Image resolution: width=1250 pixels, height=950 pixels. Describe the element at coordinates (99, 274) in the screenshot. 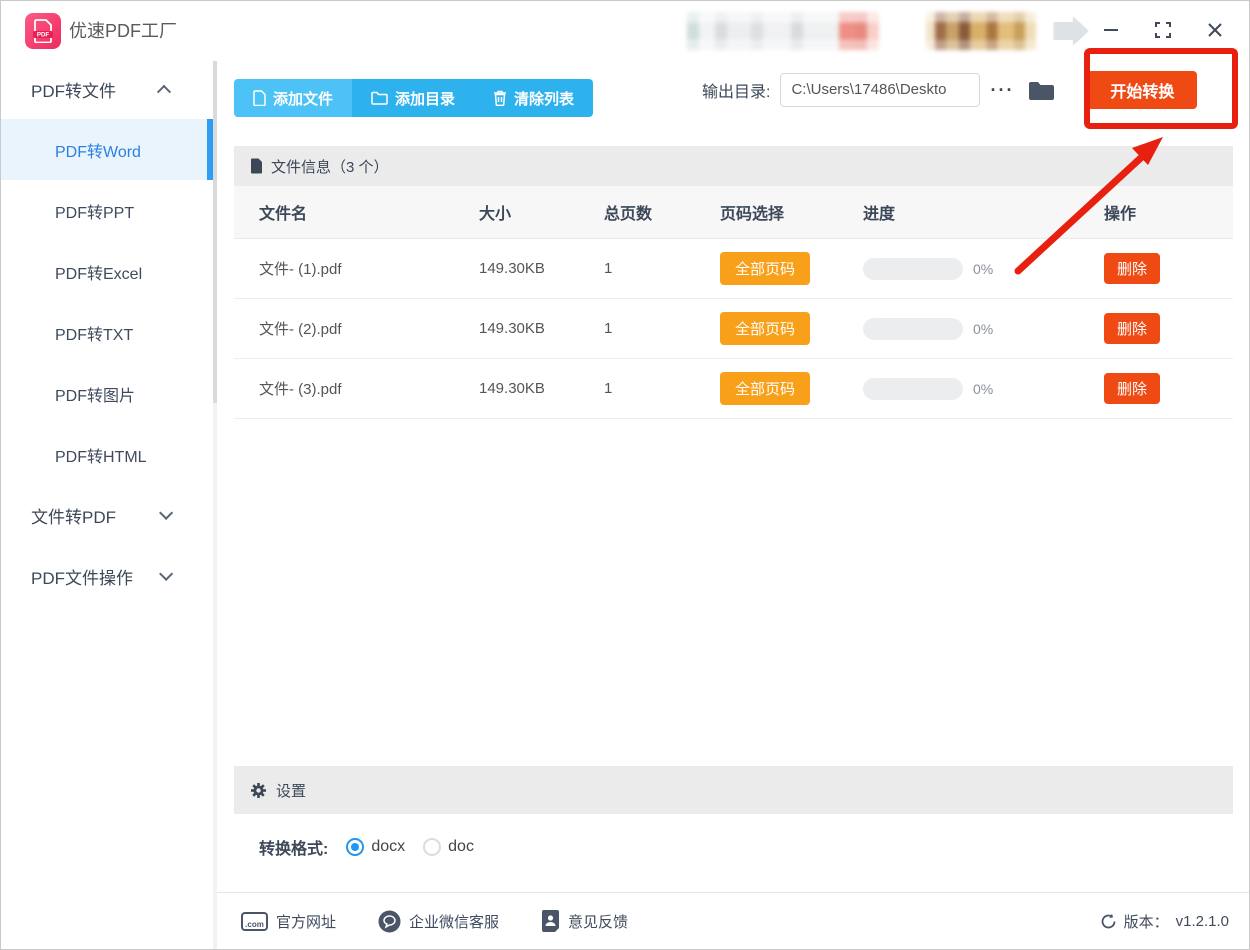

I see `sidebar-item-label: PDF转Excel` at that location.